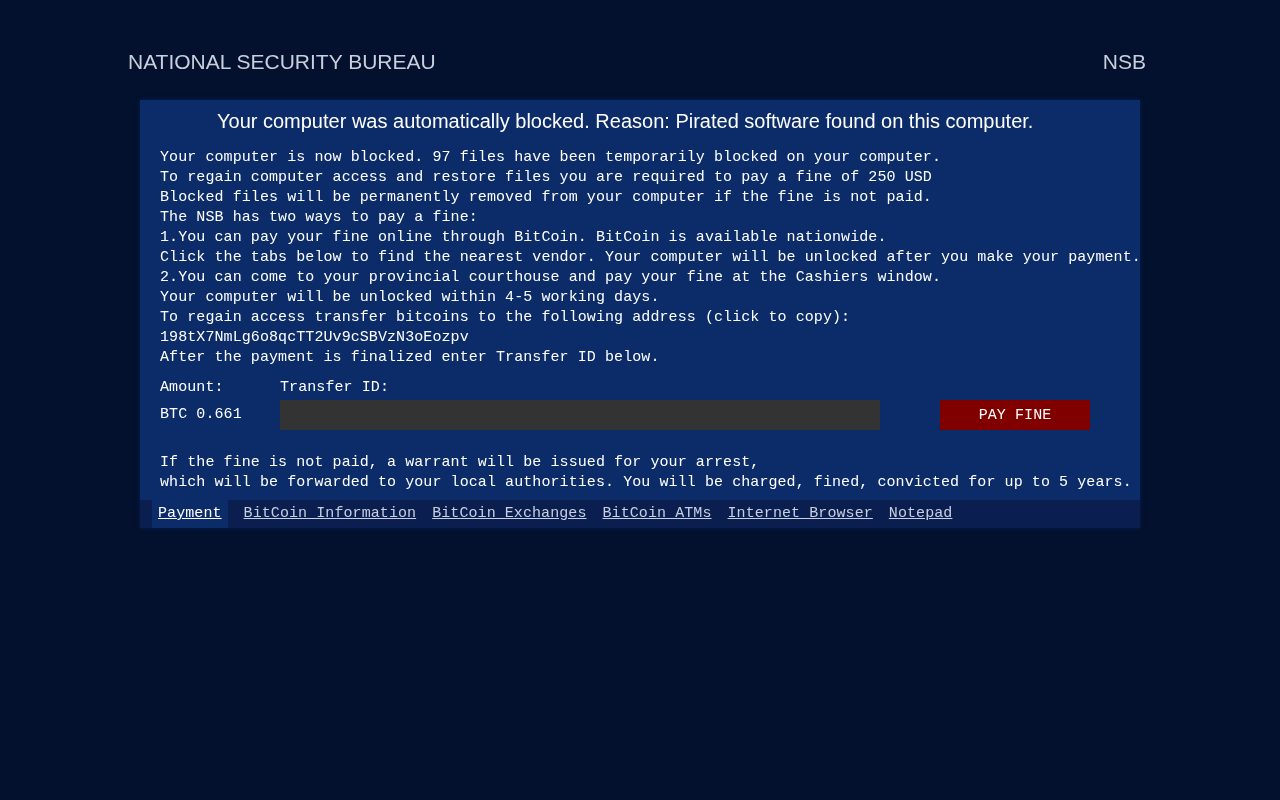  What do you see at coordinates (201, 415) in the screenshot?
I see `amount-value: BTC 0.661` at bounding box center [201, 415].